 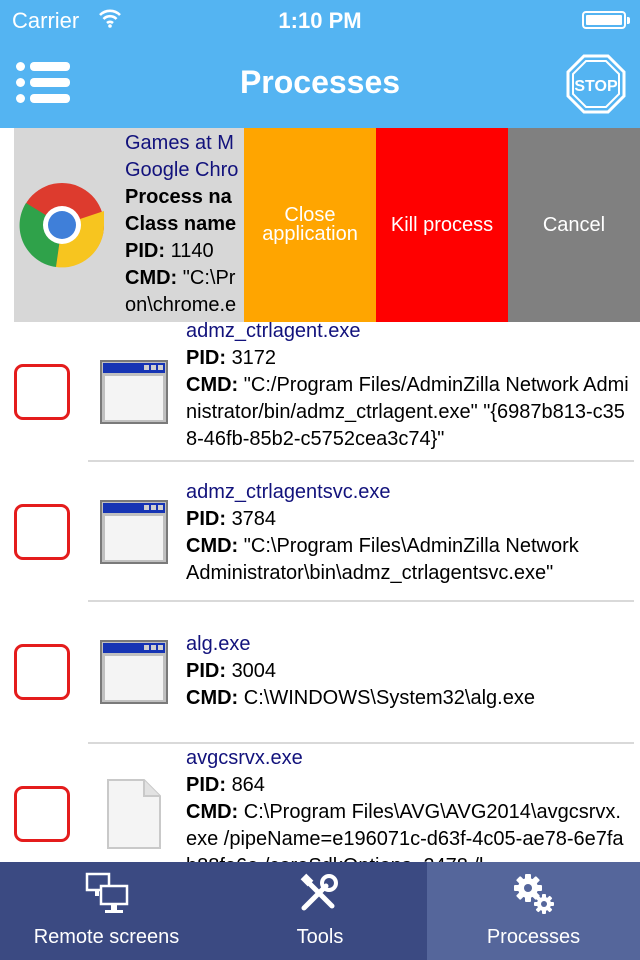 What do you see at coordinates (182, 170) in the screenshot?
I see `app-title: Google Chro` at bounding box center [182, 170].